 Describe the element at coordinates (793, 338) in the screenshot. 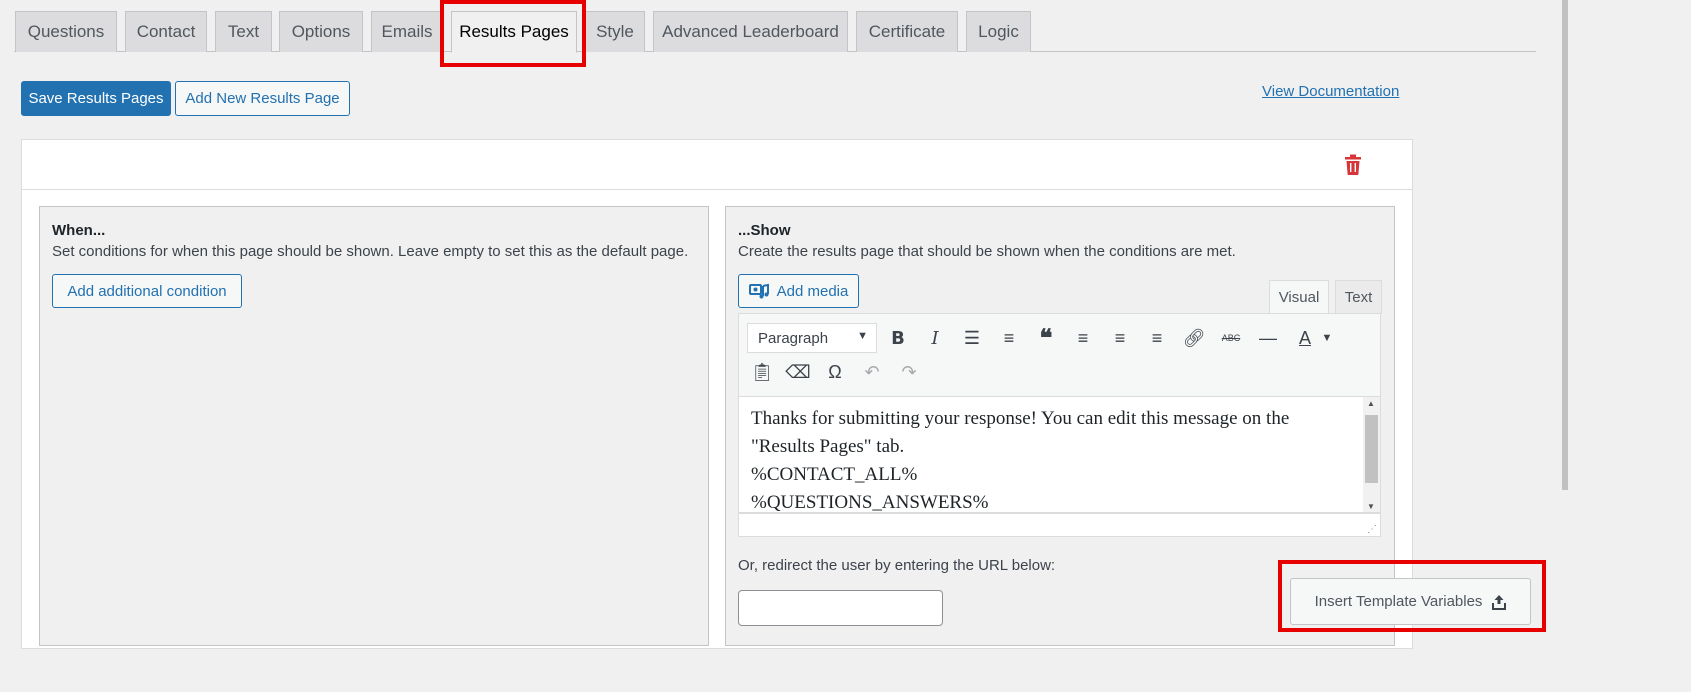

I see `format-select-value: Paragraph` at that location.